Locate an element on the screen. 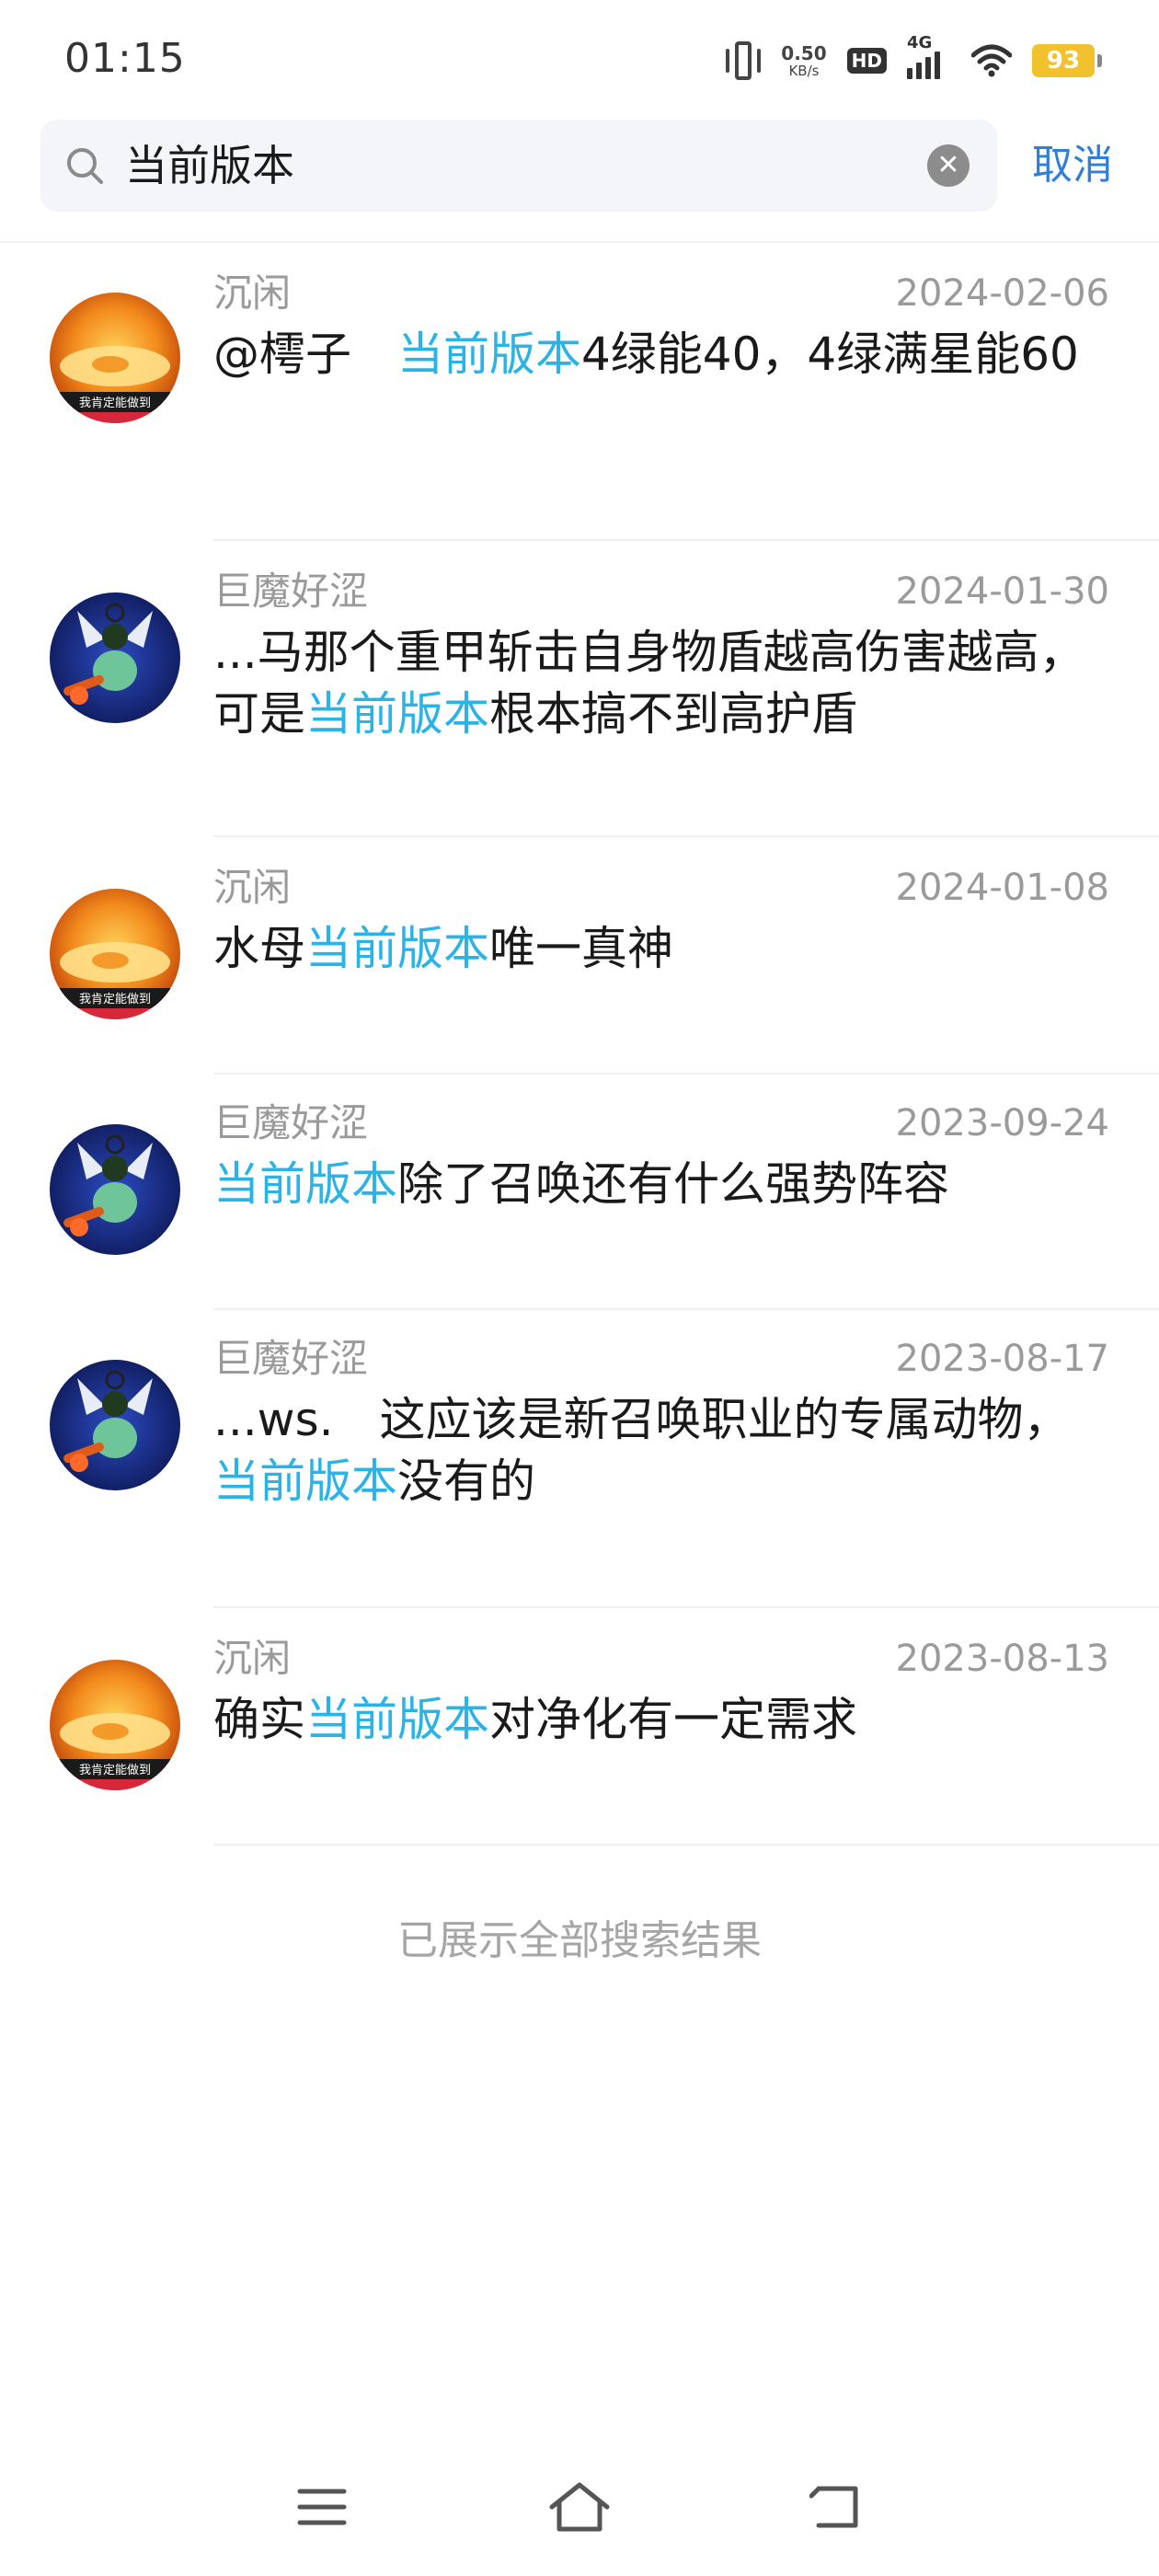 The height and width of the screenshot is (2576, 1159). navigation-bar is located at coordinates (579, 2511).